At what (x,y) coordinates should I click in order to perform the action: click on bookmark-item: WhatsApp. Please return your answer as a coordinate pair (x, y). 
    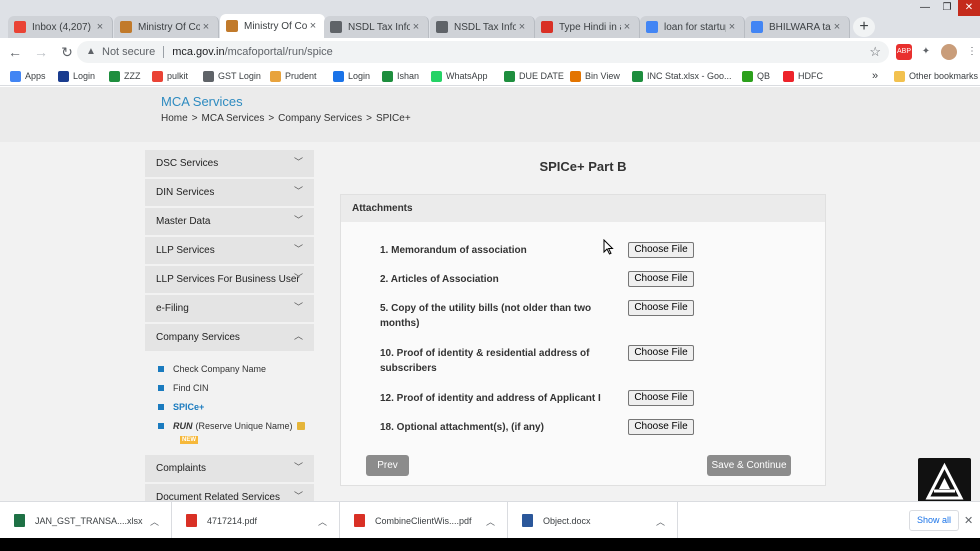
    Looking at the image, I should click on (459, 76).